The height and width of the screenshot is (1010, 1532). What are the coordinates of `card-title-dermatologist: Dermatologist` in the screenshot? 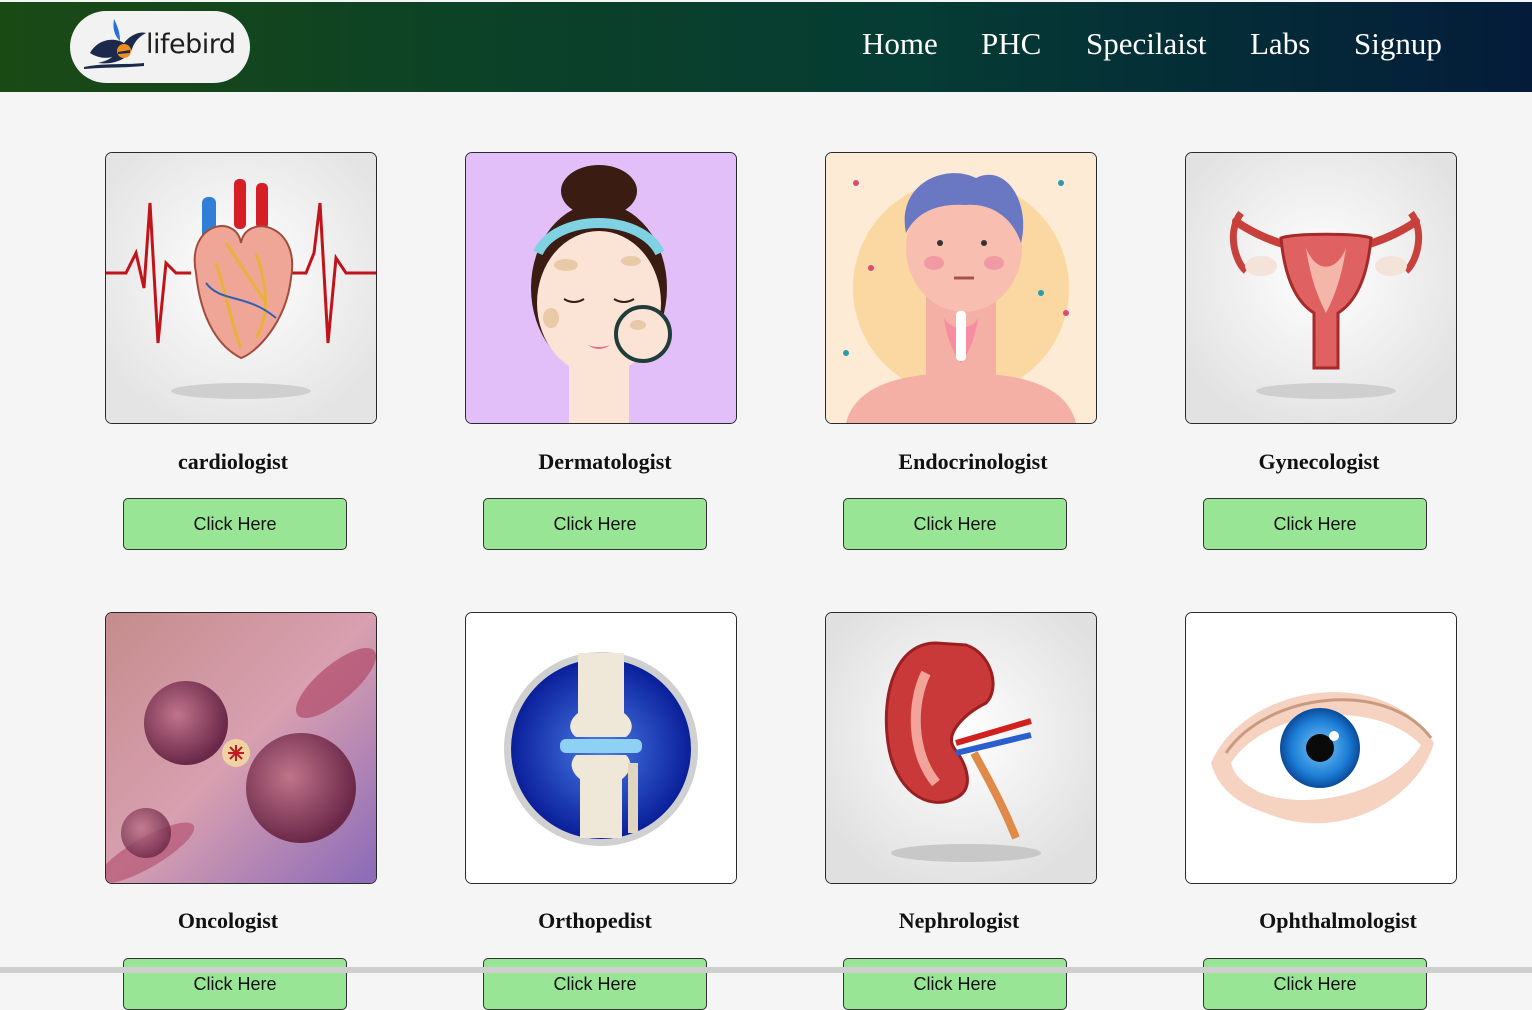 It's located at (605, 461).